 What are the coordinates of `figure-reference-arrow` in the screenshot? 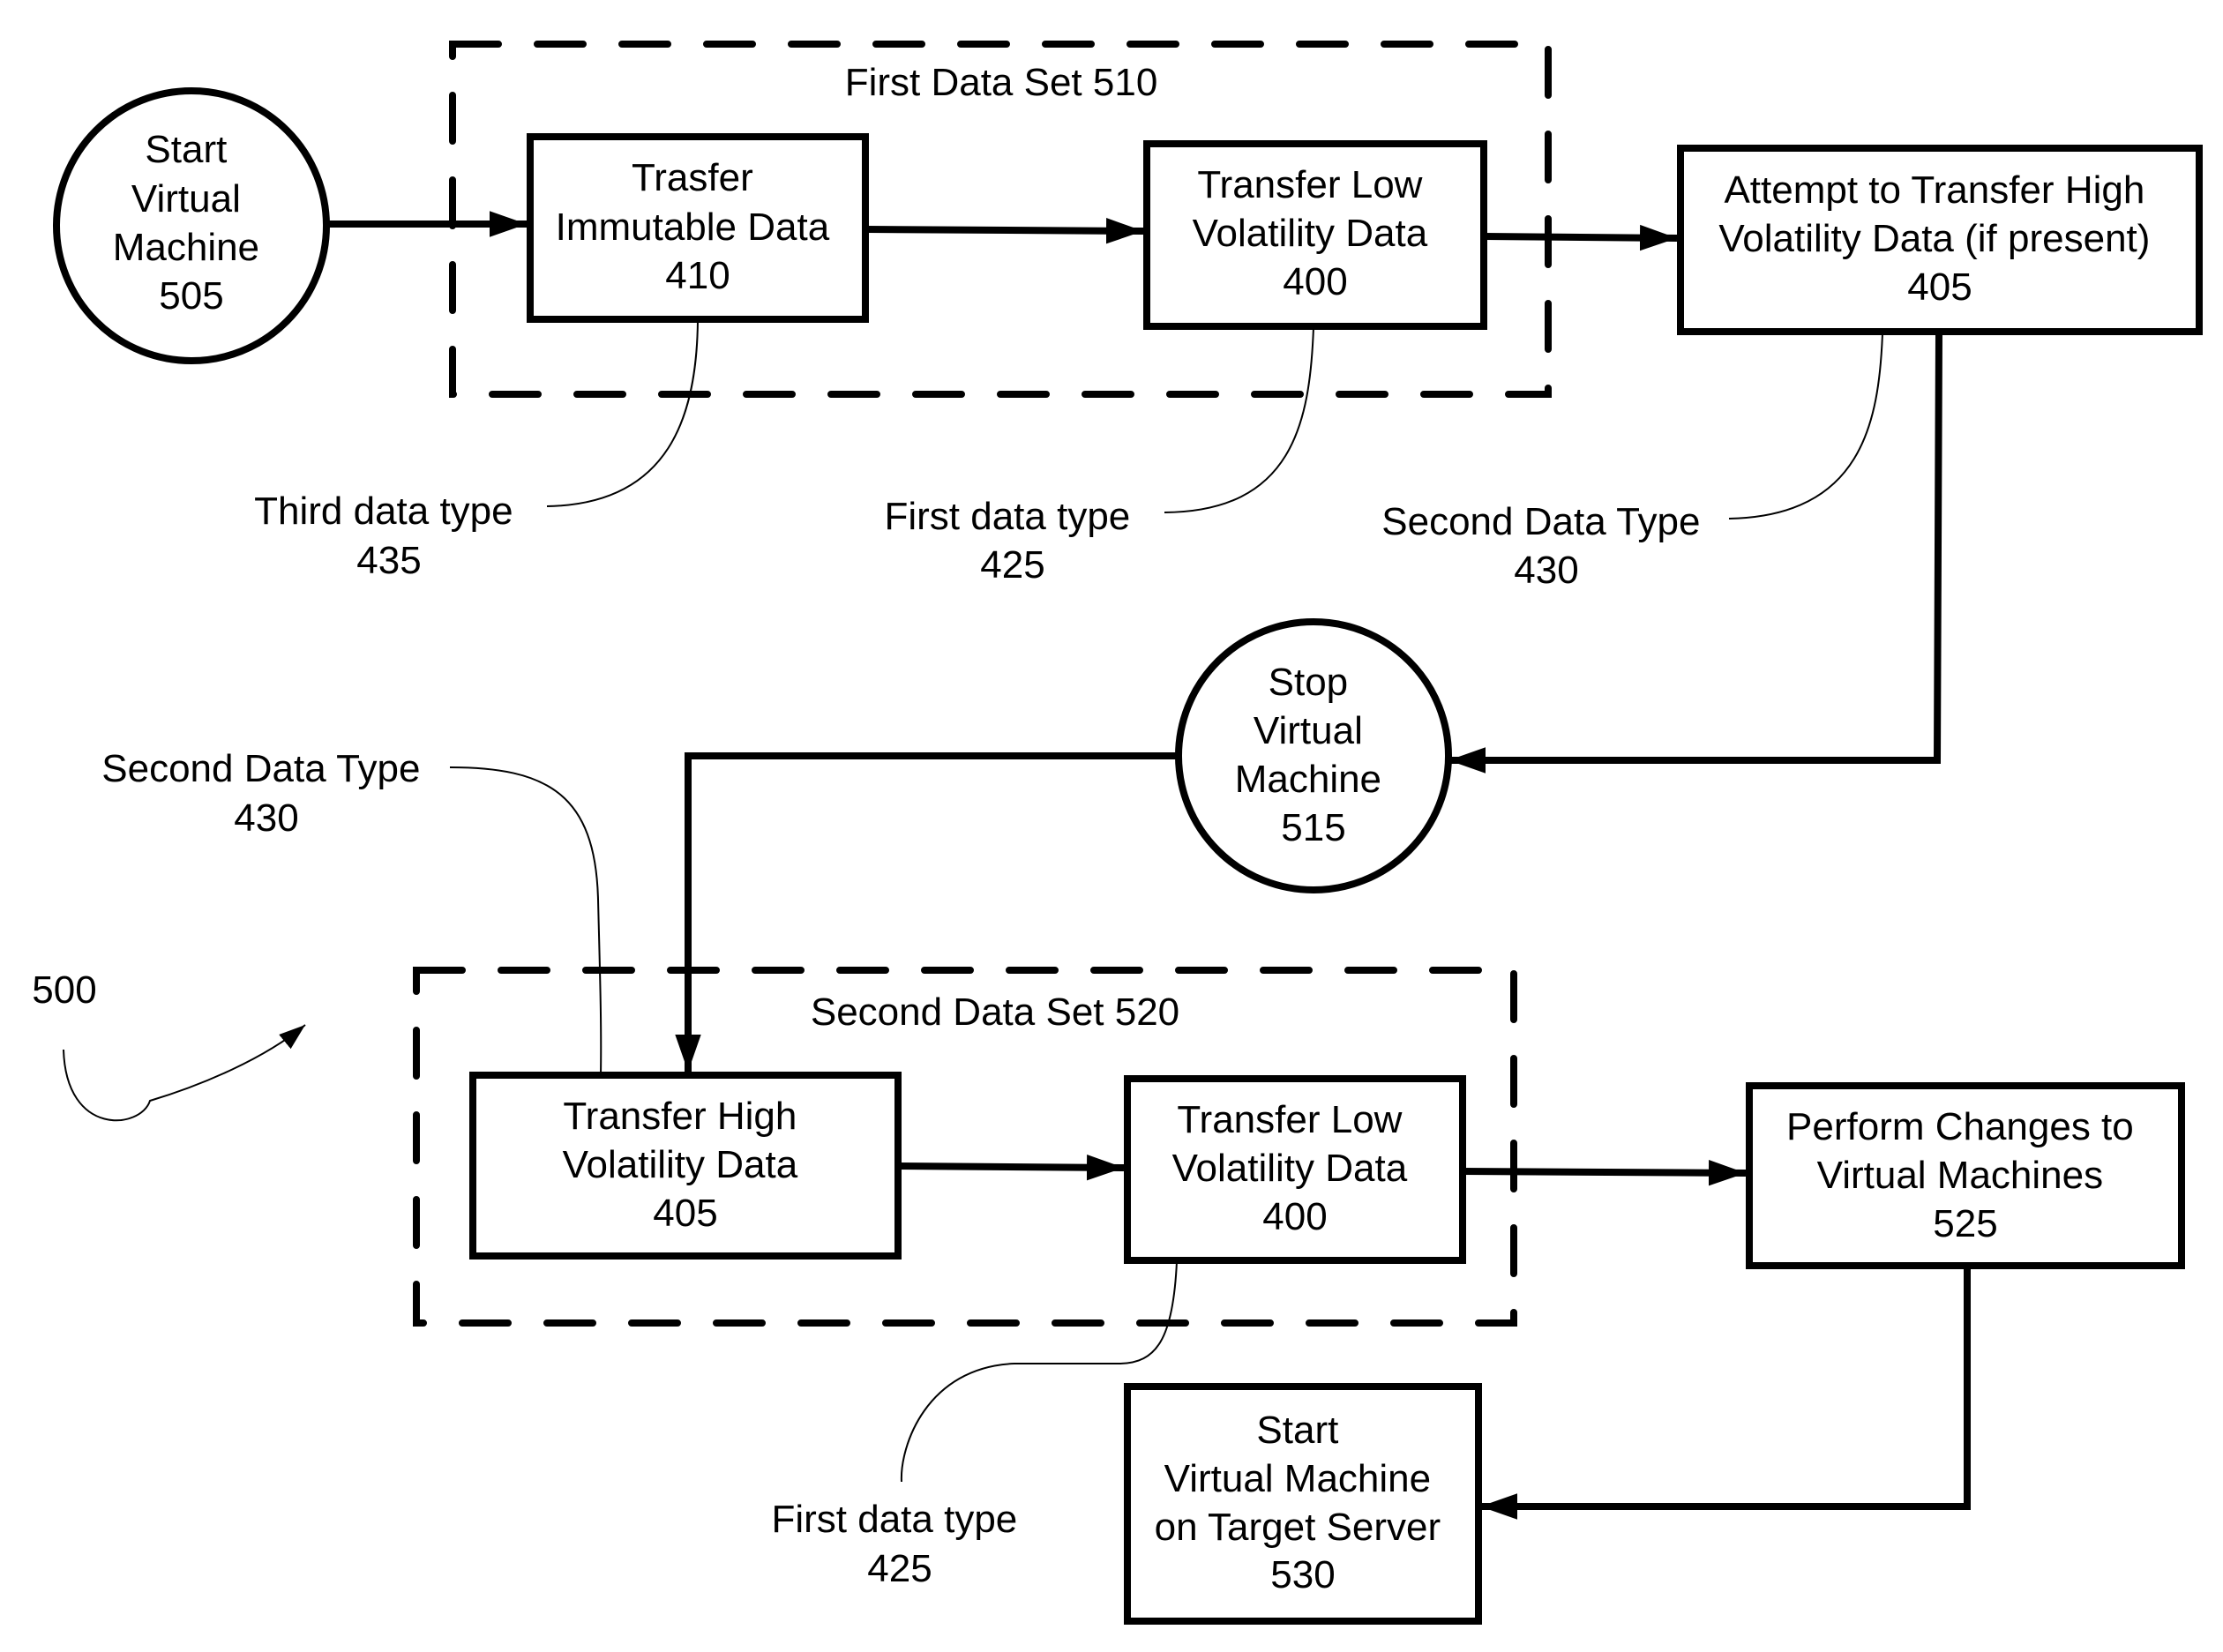 It's located at (184, 1073).